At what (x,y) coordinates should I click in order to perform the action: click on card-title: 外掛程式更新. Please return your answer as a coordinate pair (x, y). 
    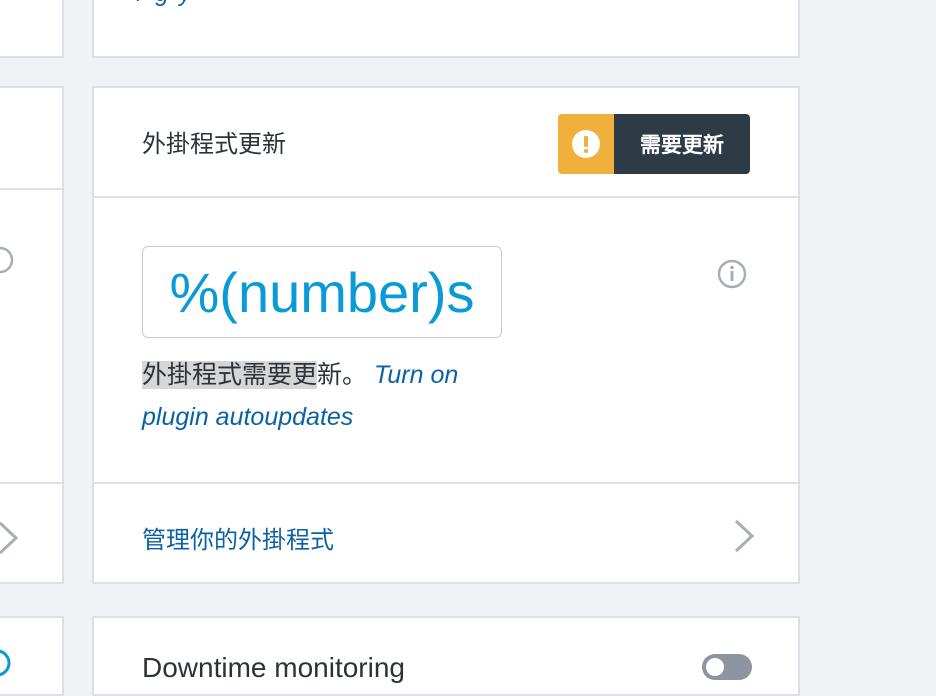
    Looking at the image, I should click on (214, 144).